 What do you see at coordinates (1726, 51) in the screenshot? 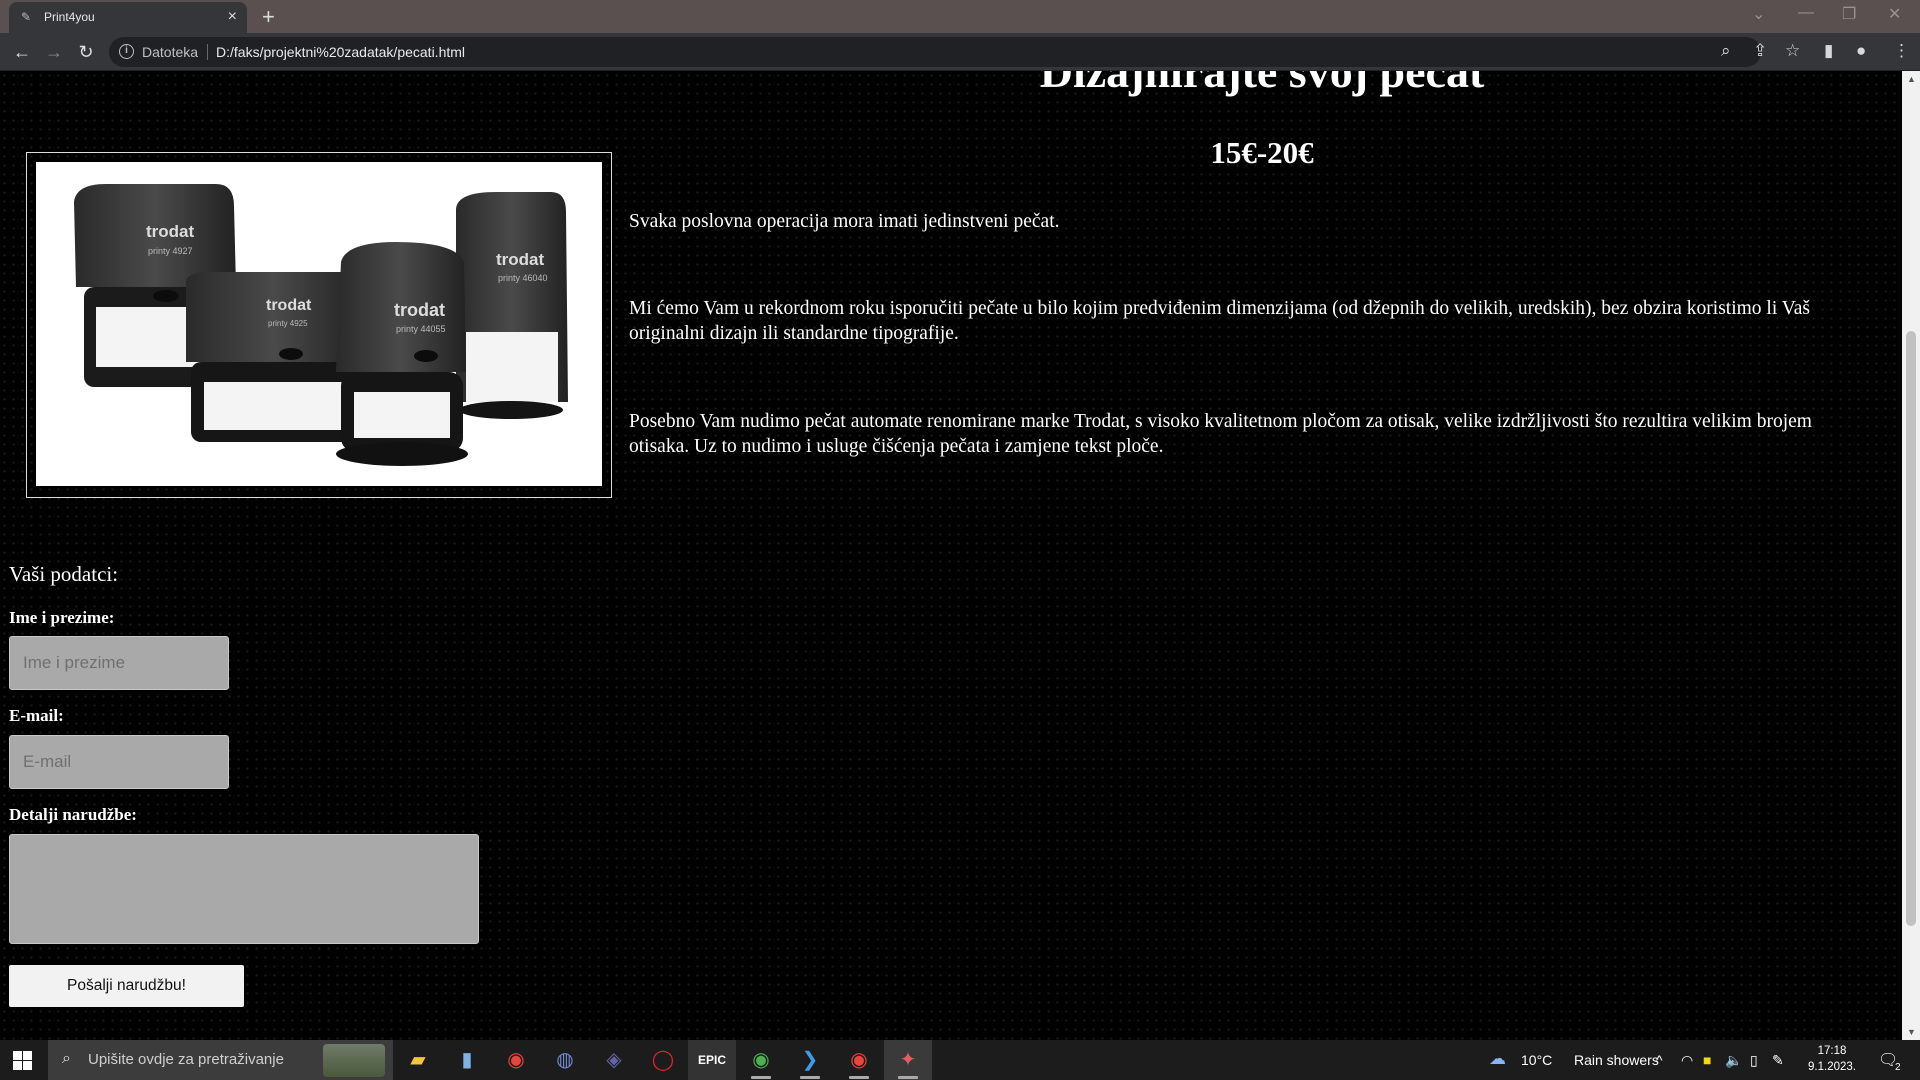
I see `zoom-icon: ⌕` at bounding box center [1726, 51].